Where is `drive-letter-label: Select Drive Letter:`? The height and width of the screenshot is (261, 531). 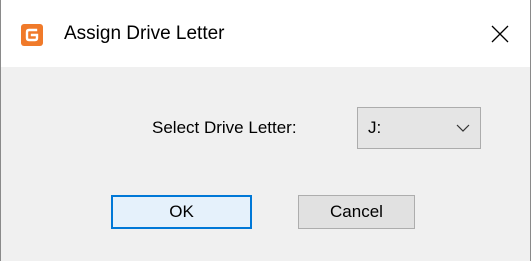
drive-letter-label: Select Drive Letter: is located at coordinates (224, 127).